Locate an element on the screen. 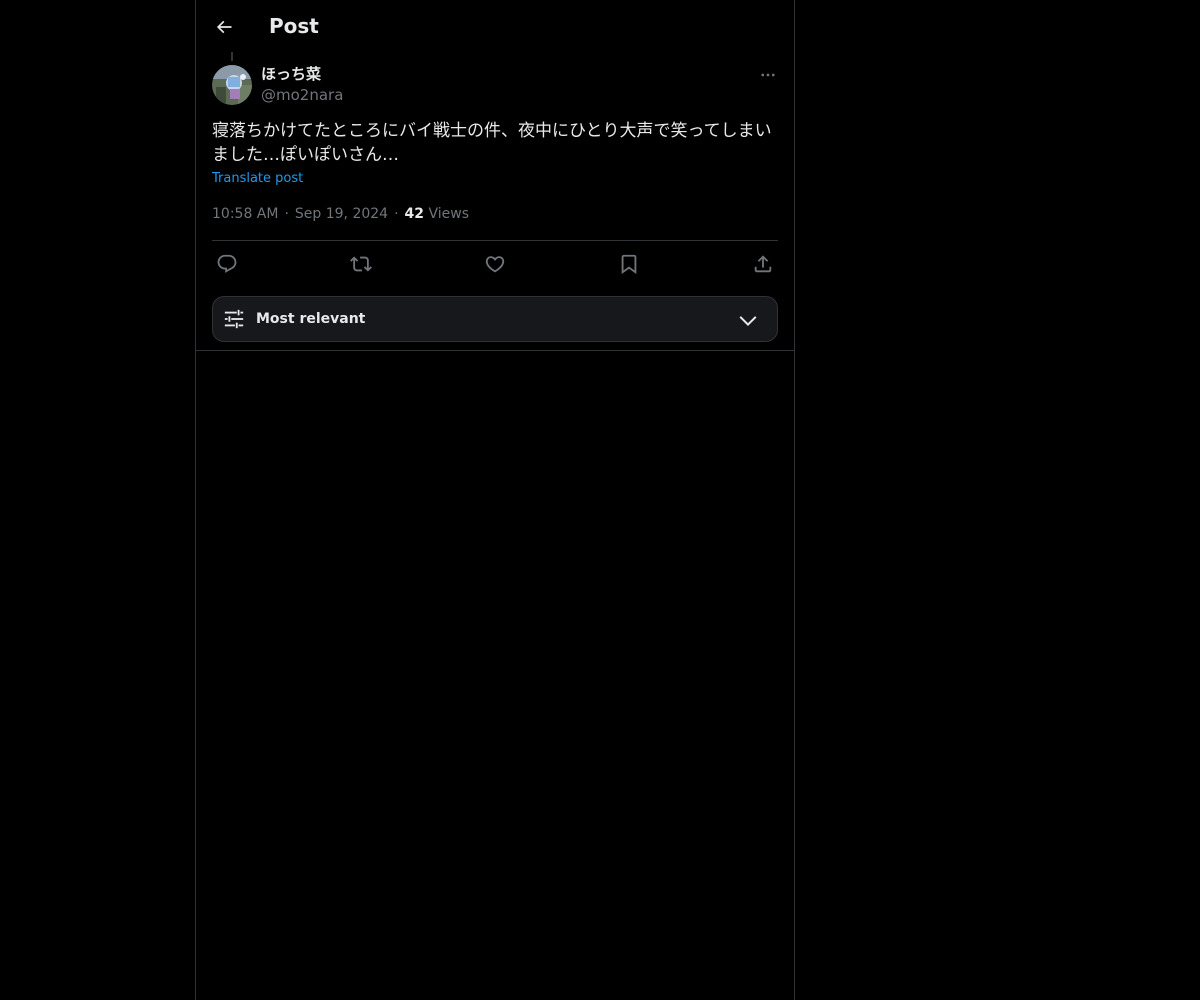 The width and height of the screenshot is (1200, 1000). reply-icon is located at coordinates (227, 263).